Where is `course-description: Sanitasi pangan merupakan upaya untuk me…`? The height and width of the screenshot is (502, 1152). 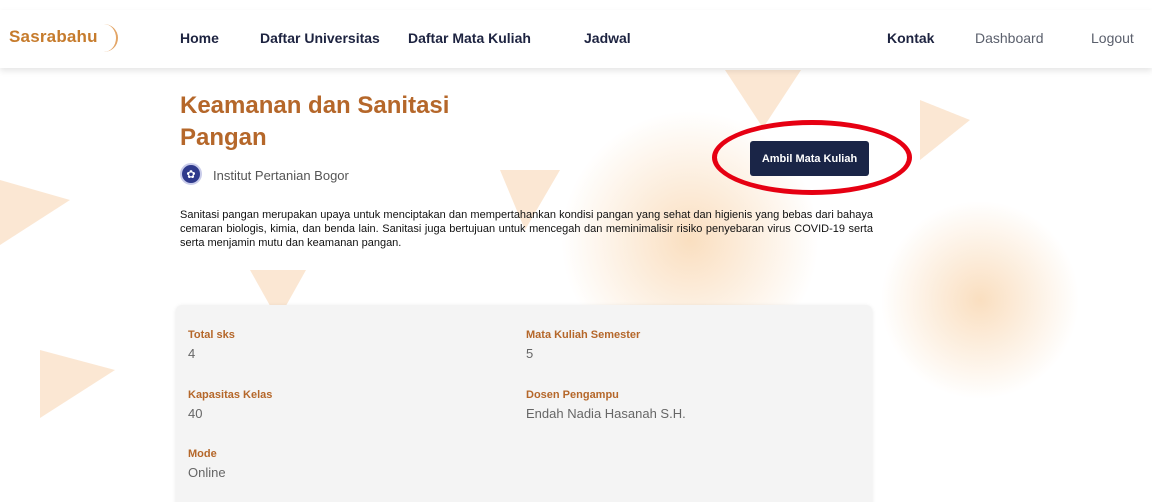
course-description: Sanitasi pangan merupakan upaya untuk me… is located at coordinates (526, 229).